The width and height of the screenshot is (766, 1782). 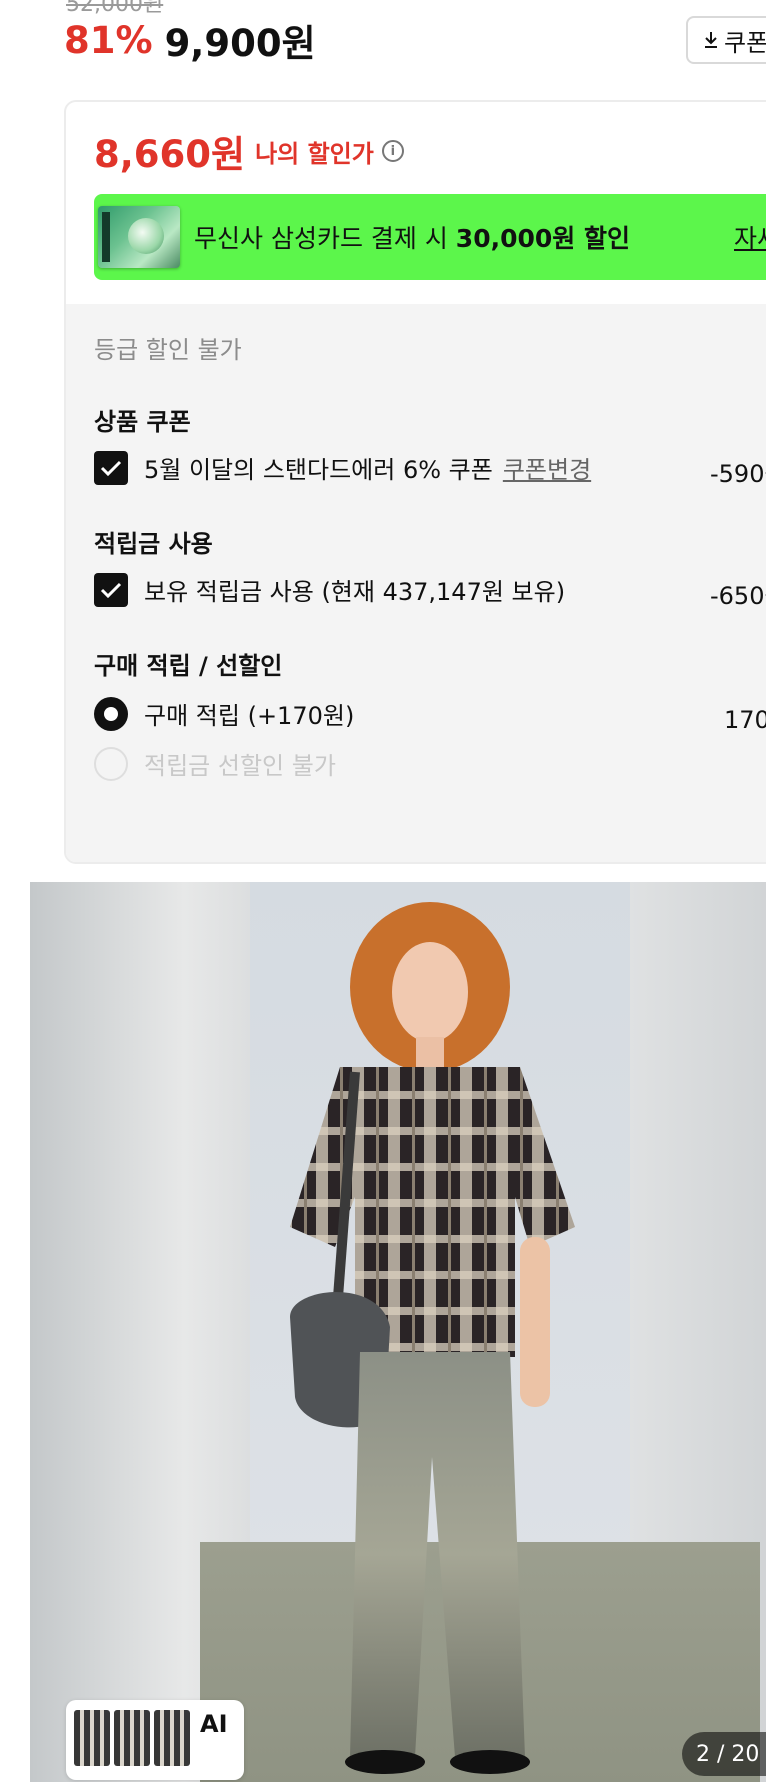 What do you see at coordinates (412, 238) in the screenshot?
I see `banner-text: 무신사 삼성카드 결제 시 30,000원 할인` at bounding box center [412, 238].